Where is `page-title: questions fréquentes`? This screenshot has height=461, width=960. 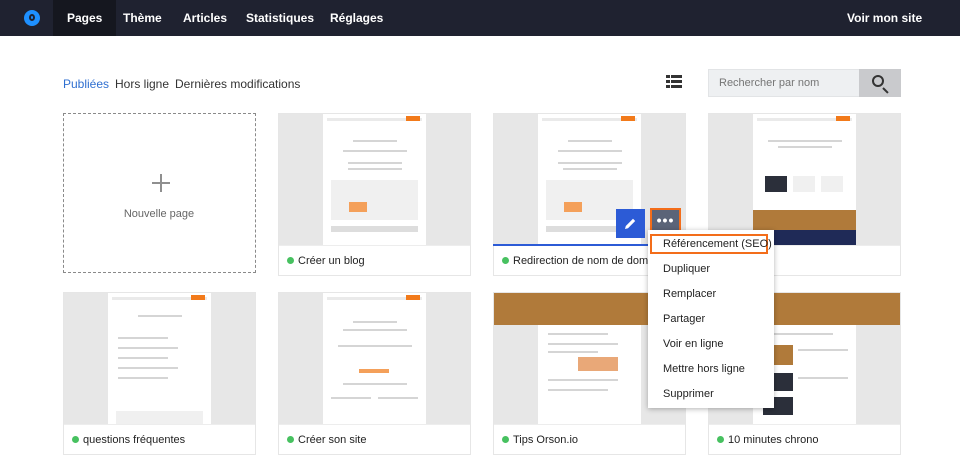 page-title: questions fréquentes is located at coordinates (159, 439).